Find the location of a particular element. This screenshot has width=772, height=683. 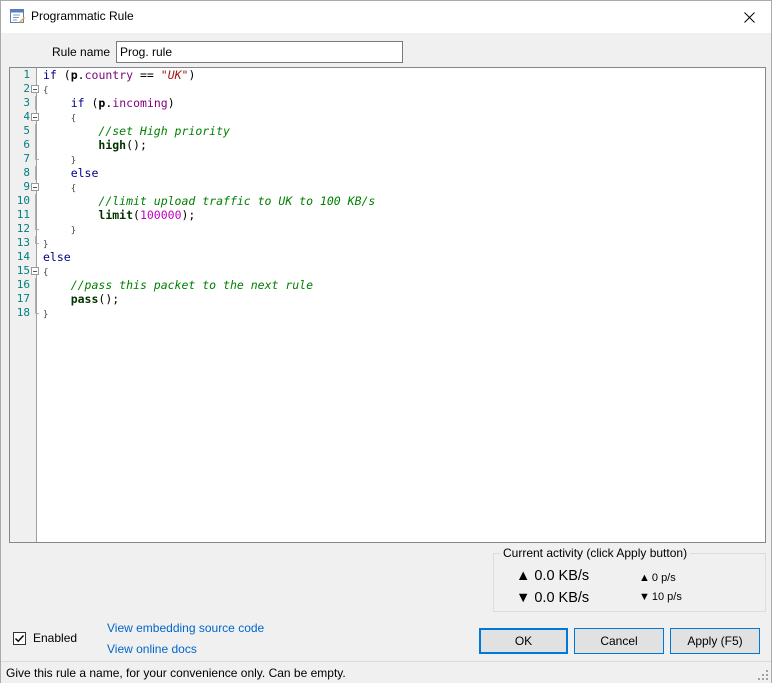

checkmark-icon is located at coordinates (20, 638).